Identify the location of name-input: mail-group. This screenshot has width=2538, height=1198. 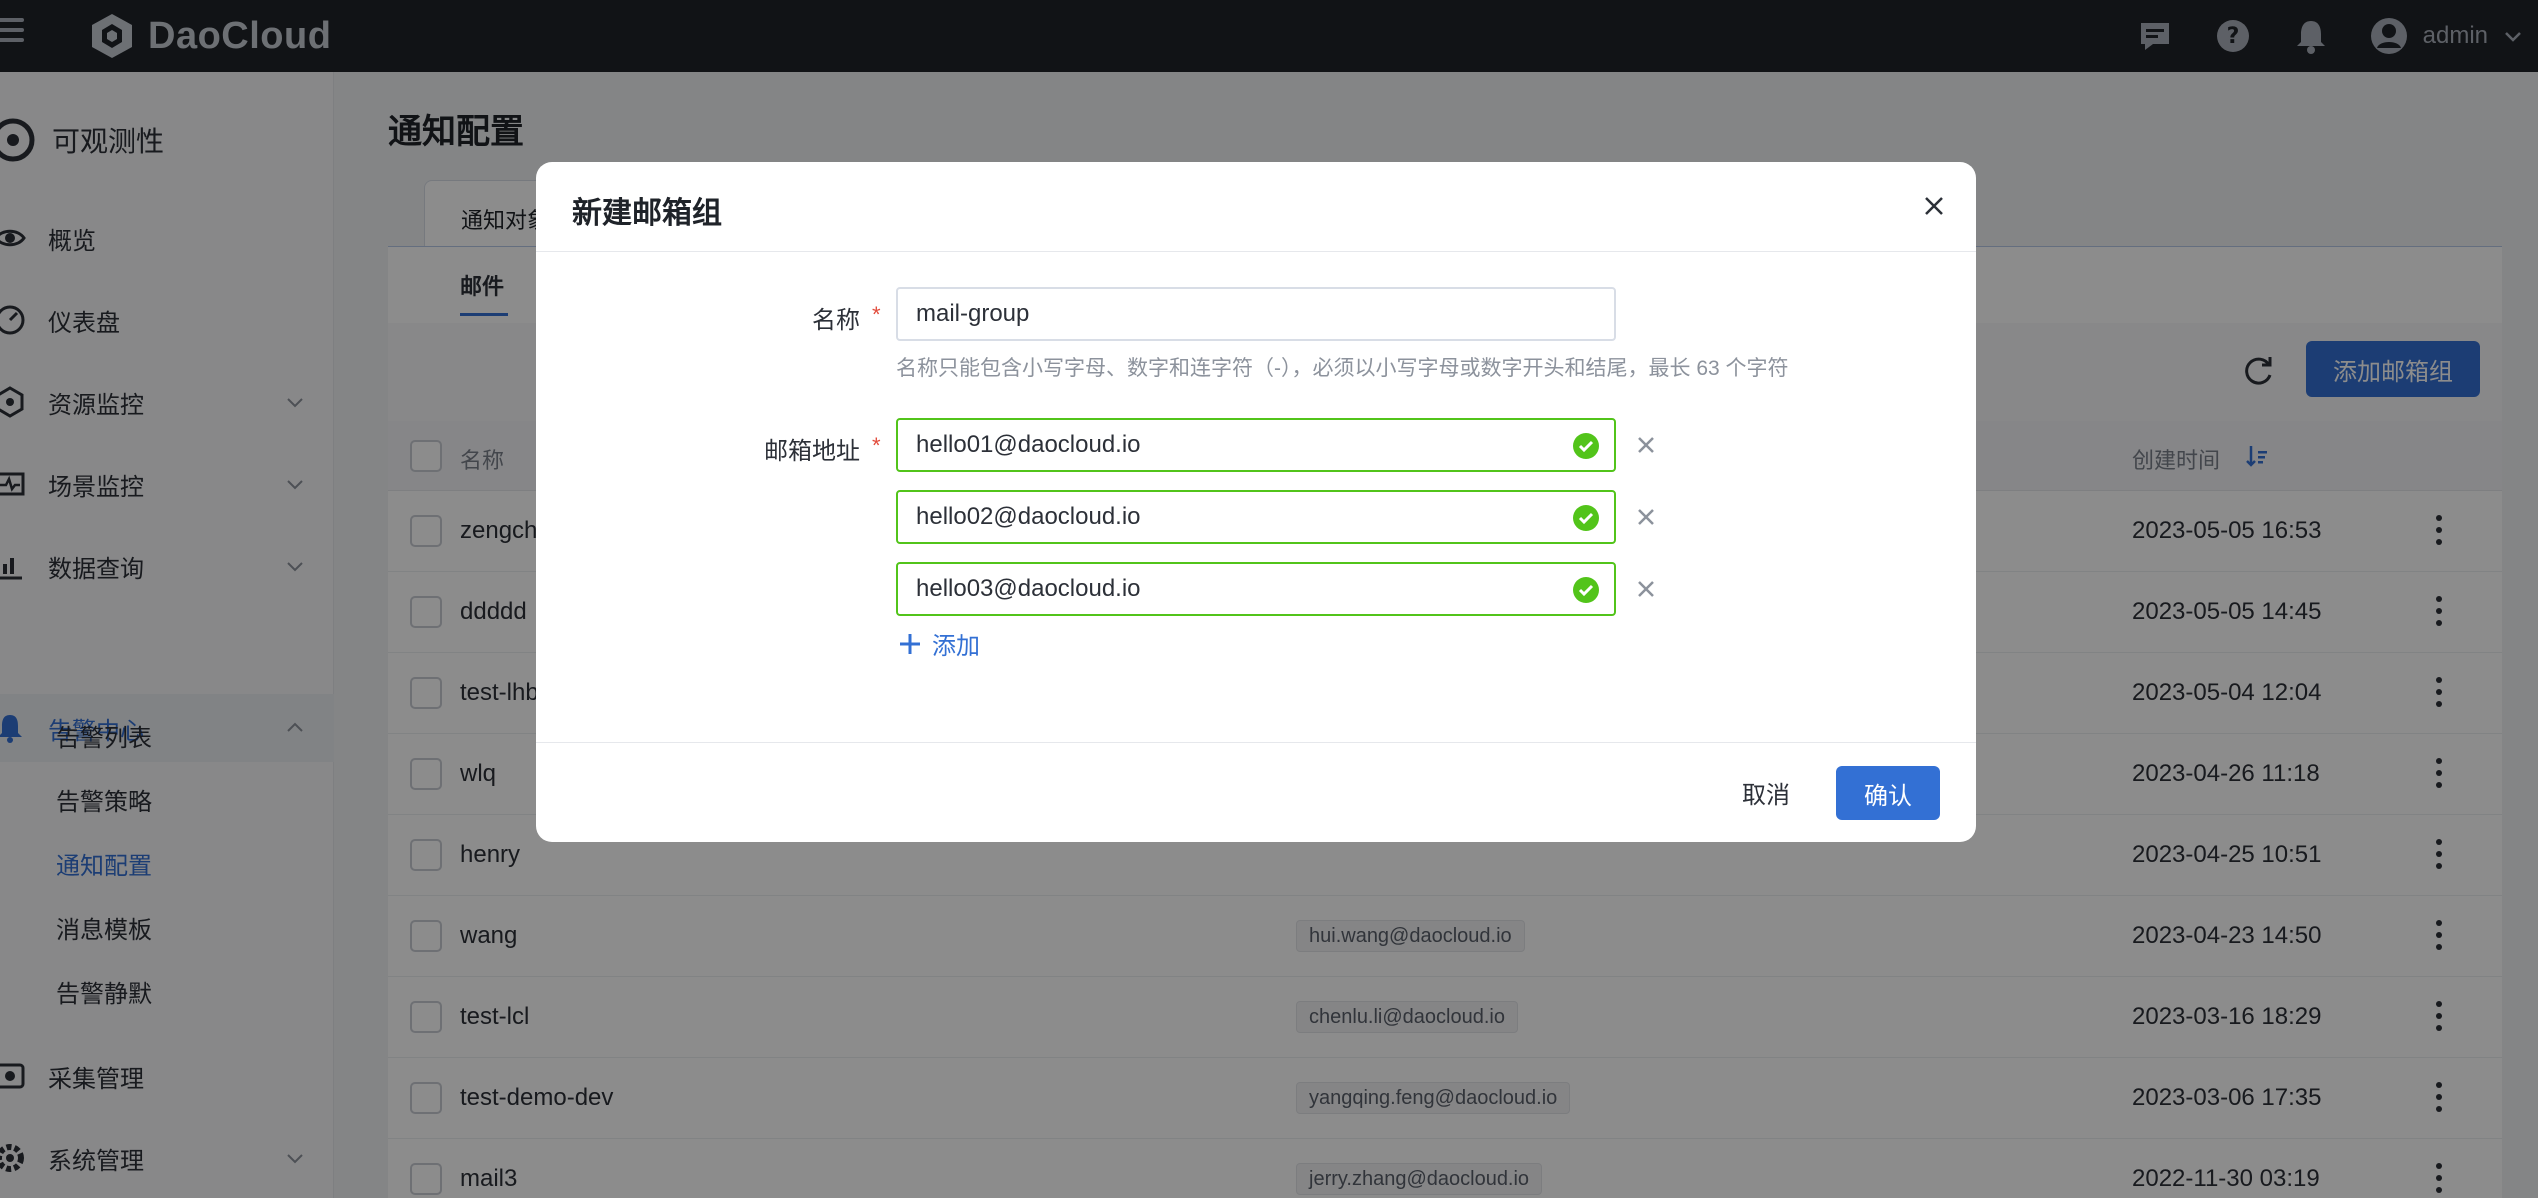
(1256, 314).